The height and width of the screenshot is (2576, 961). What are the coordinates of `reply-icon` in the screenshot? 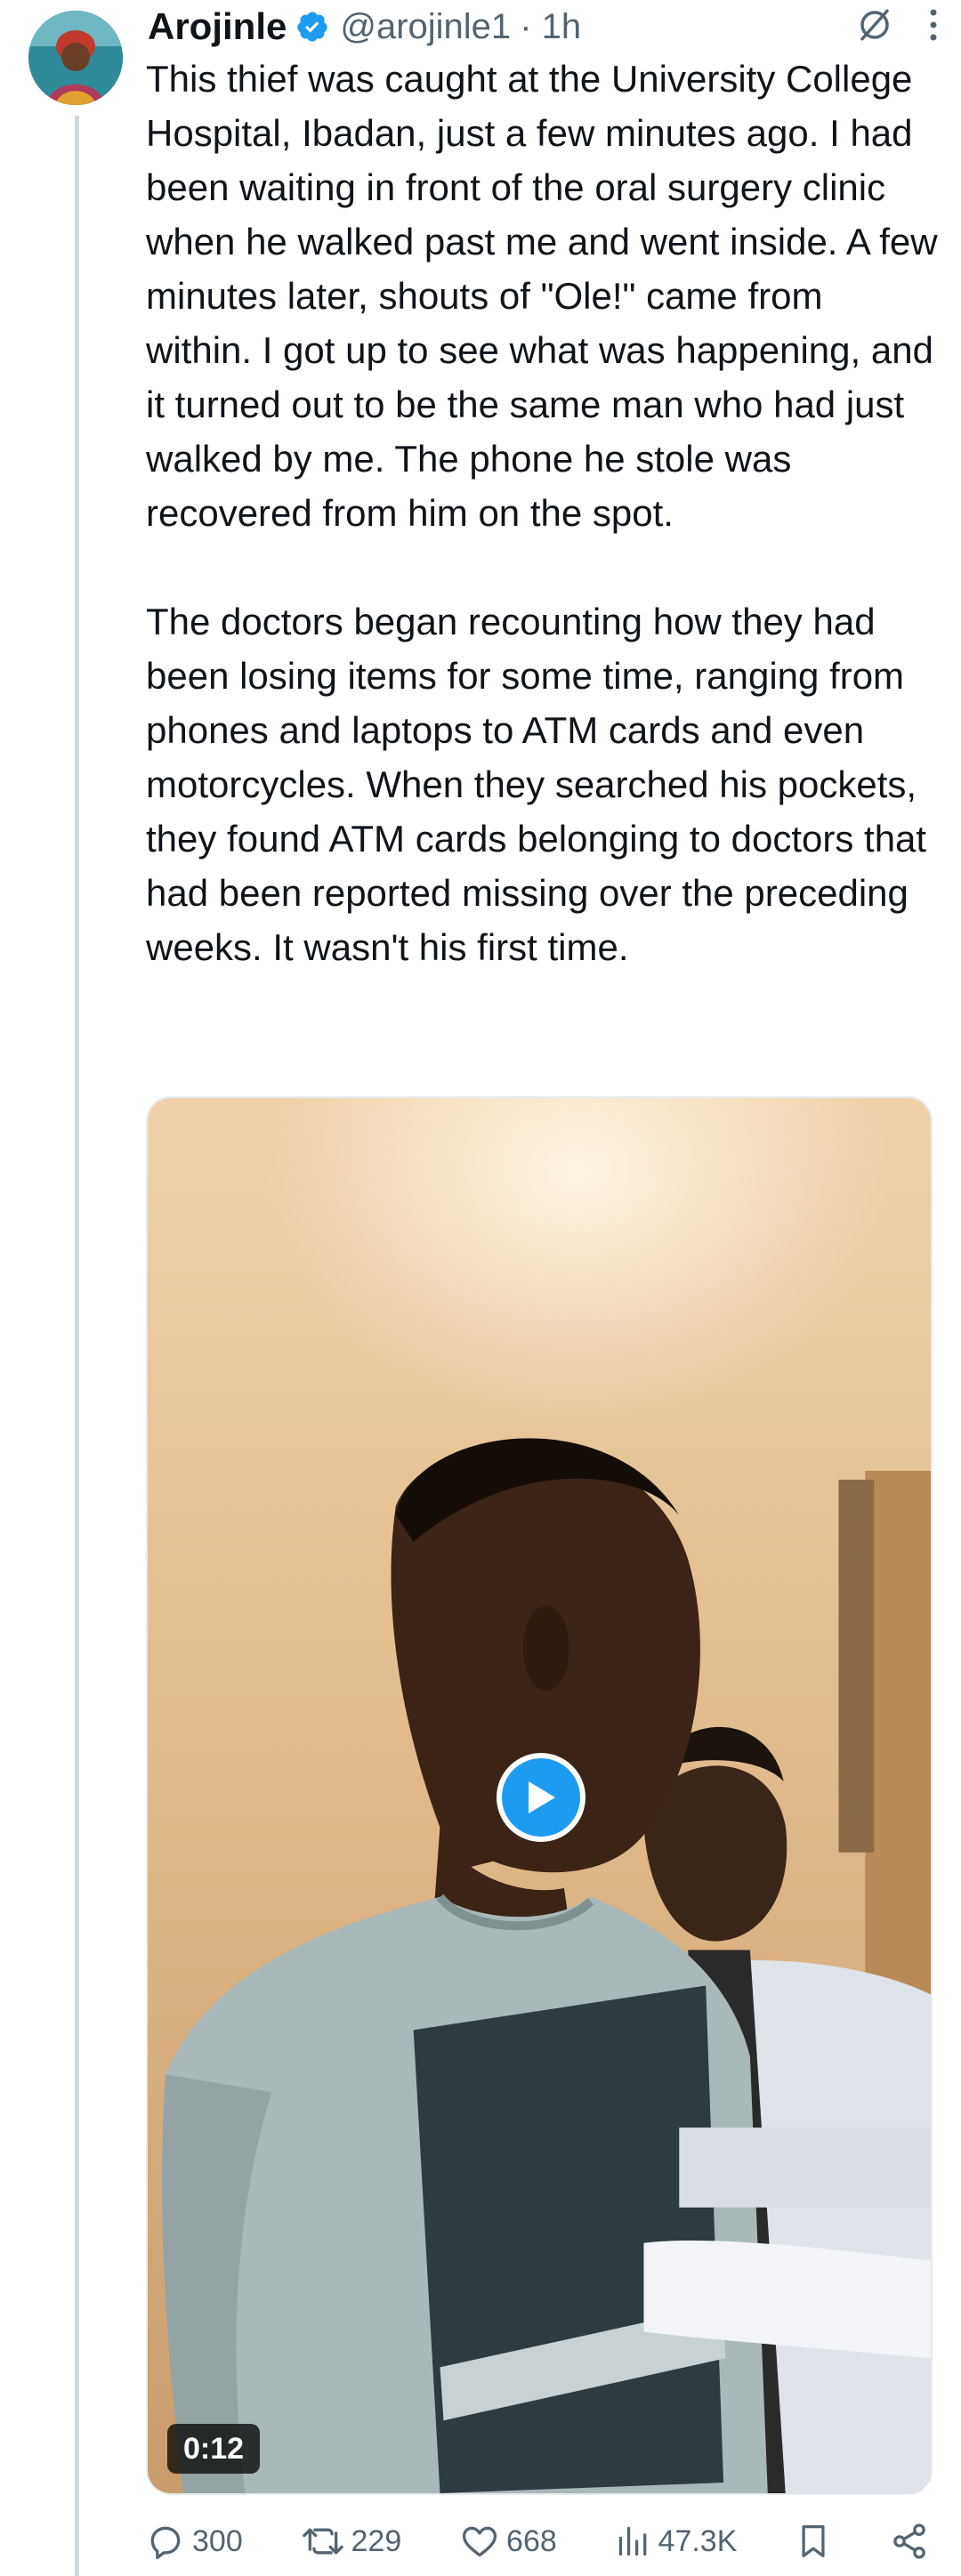 It's located at (165, 2542).